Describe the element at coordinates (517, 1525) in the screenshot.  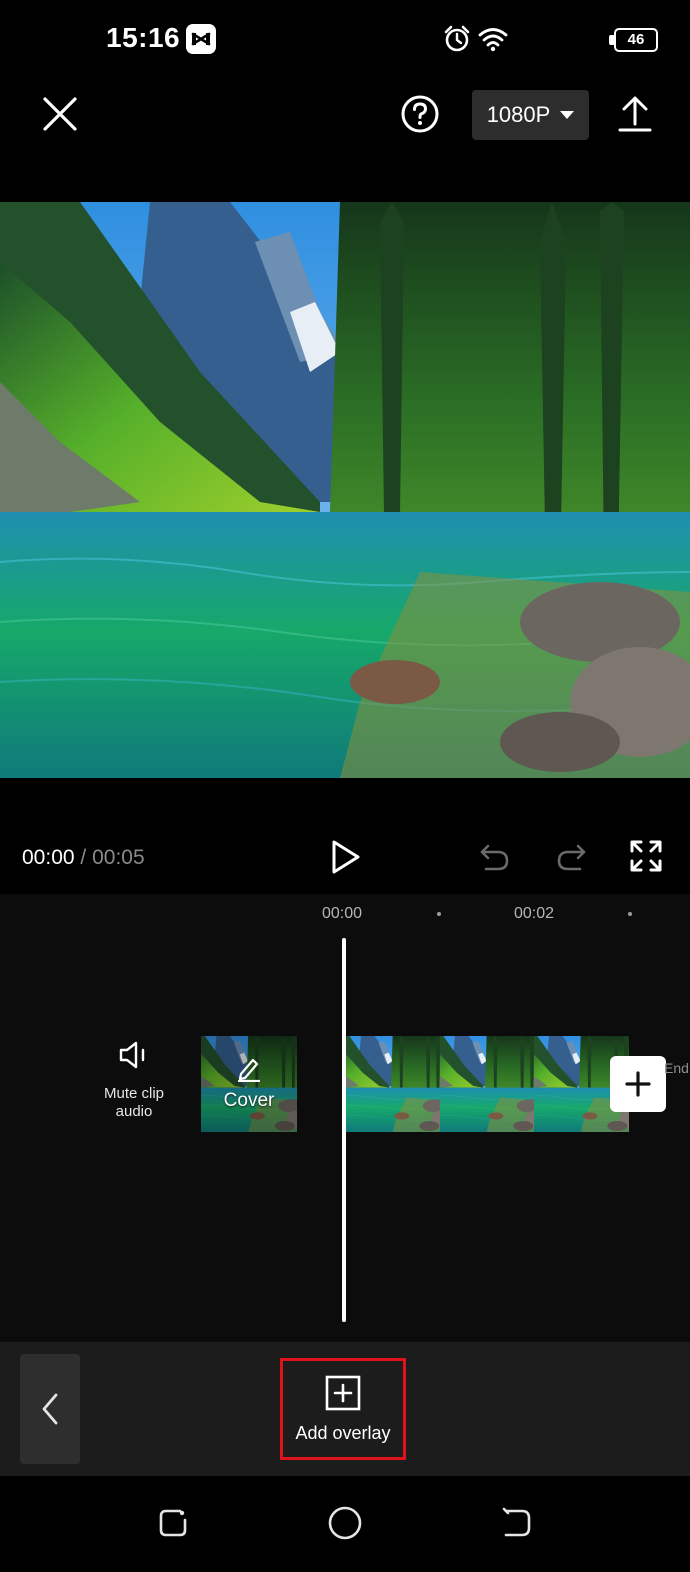
I see `back-icon` at that location.